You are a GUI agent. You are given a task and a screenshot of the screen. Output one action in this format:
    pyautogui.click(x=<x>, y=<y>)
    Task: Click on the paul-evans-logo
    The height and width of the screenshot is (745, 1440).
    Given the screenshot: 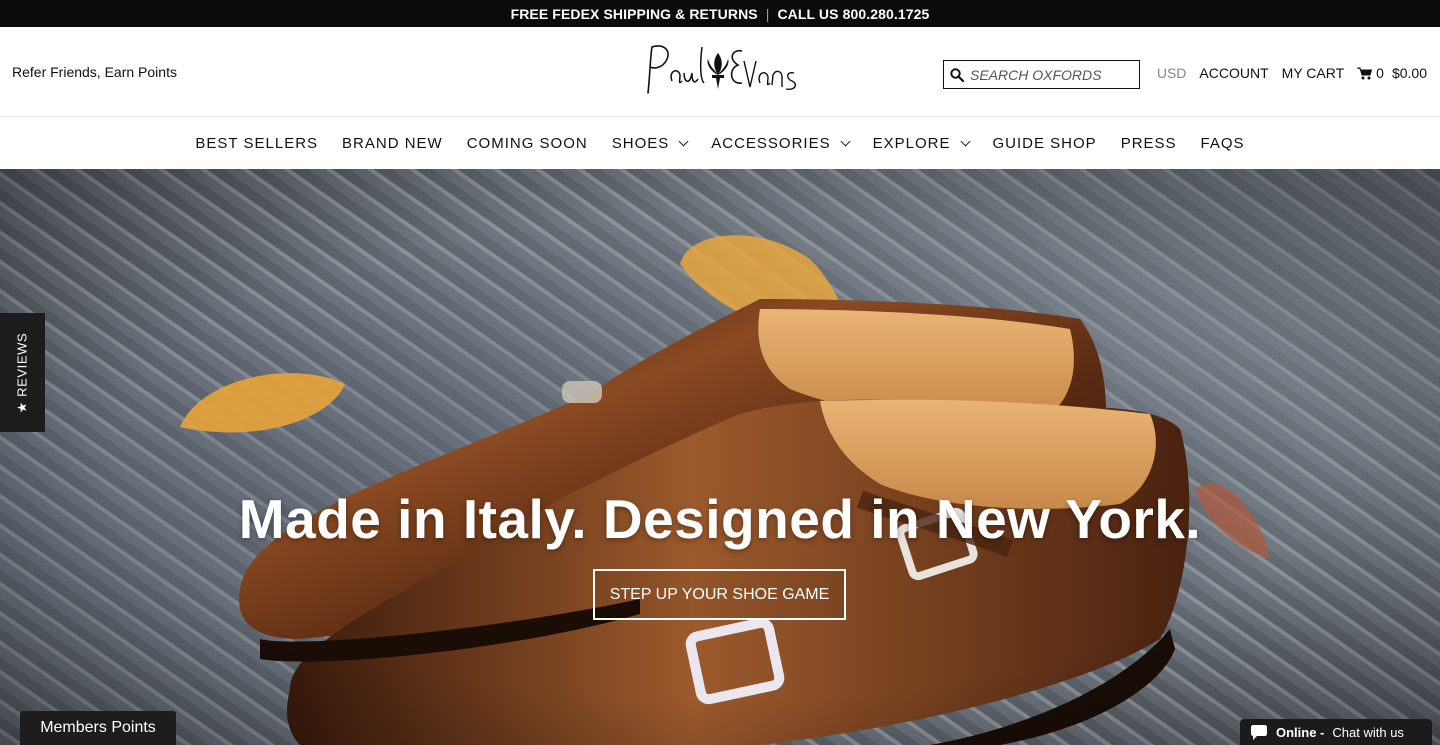 What is the action you would take?
    pyautogui.click(x=721, y=72)
    